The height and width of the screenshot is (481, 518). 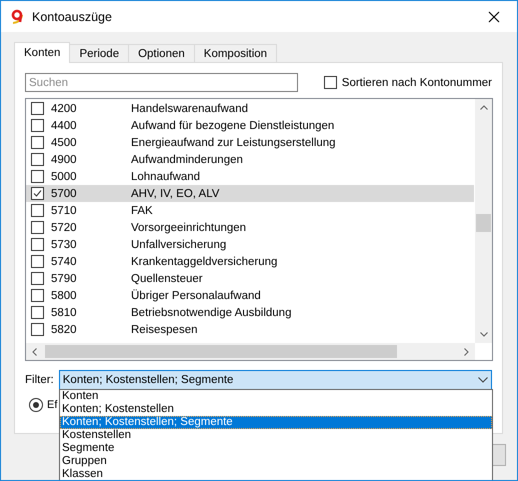 I want to click on window-title: Kontoauszüge, so click(x=72, y=17).